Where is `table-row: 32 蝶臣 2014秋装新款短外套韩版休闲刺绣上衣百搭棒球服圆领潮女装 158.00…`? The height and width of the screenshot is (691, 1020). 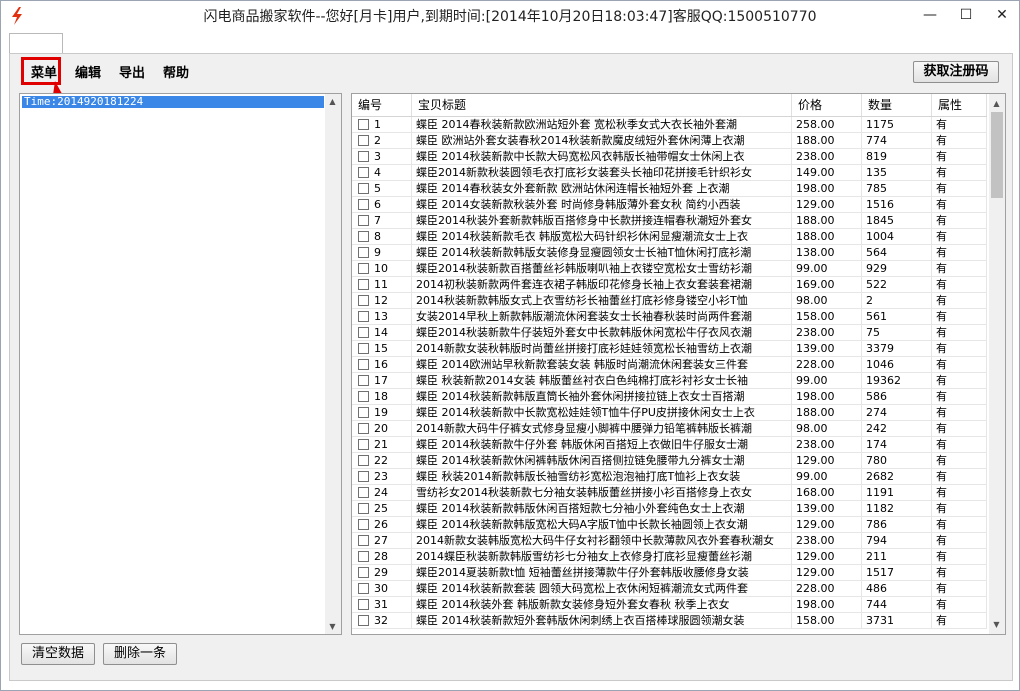
table-row: 32 蝶臣 2014秋装新款短外套韩版休闲刺绣上衣百搭棒球服圆领潮女装 158.00… is located at coordinates (669, 621).